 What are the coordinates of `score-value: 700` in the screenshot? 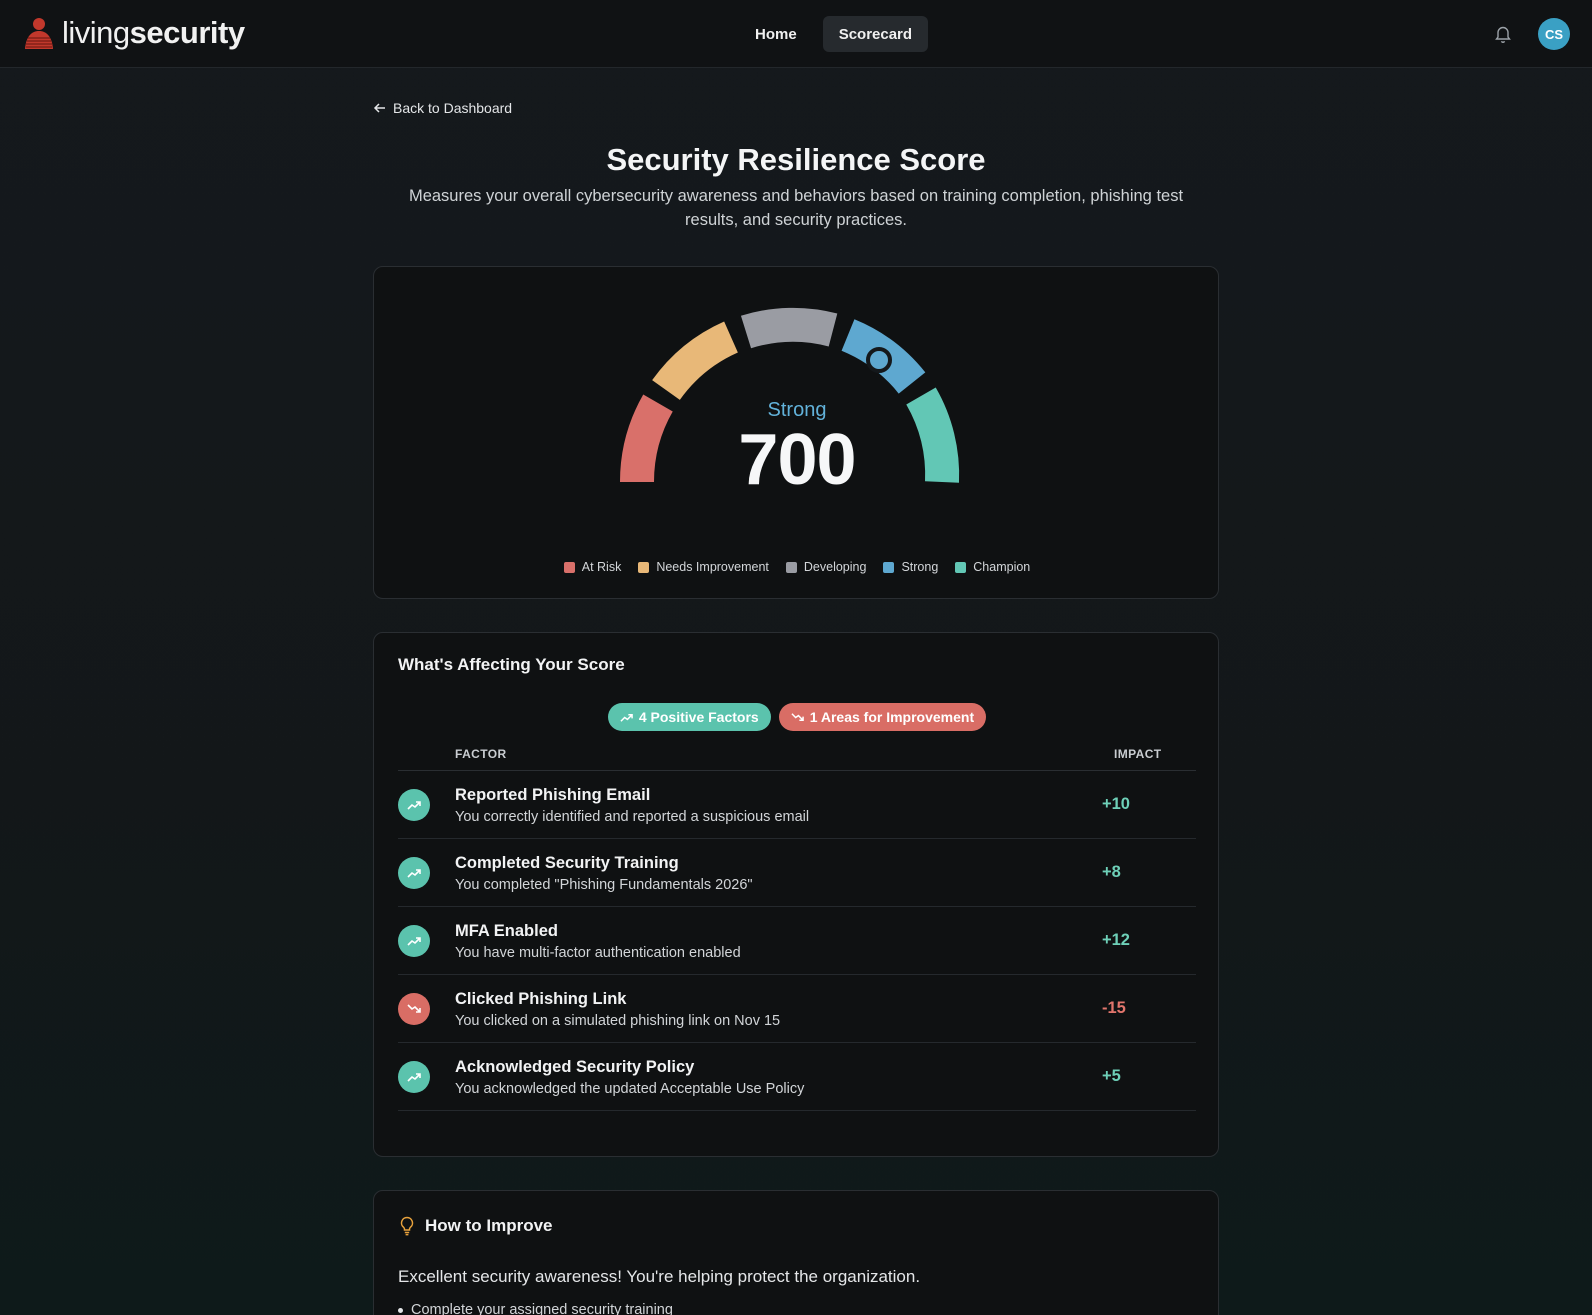 It's located at (797, 460).